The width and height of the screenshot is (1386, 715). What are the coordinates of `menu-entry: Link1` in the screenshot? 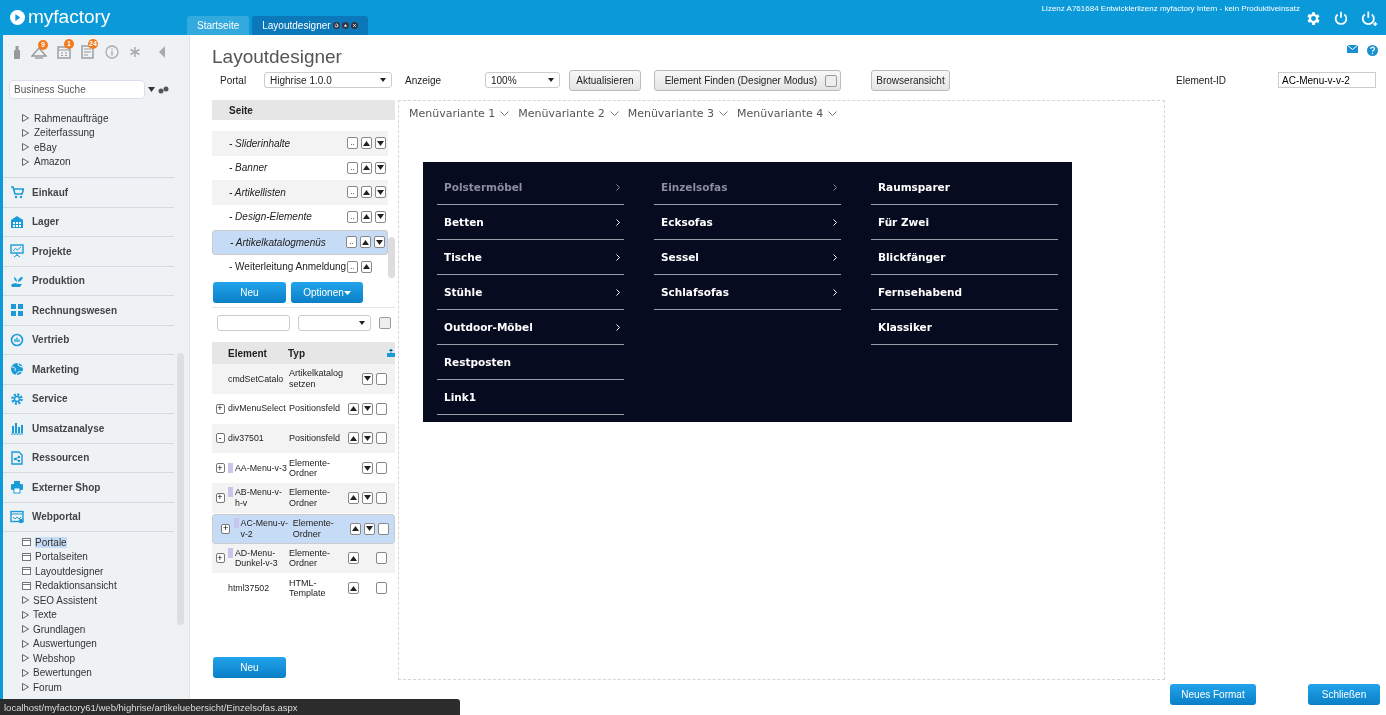 It's located at (530, 397).